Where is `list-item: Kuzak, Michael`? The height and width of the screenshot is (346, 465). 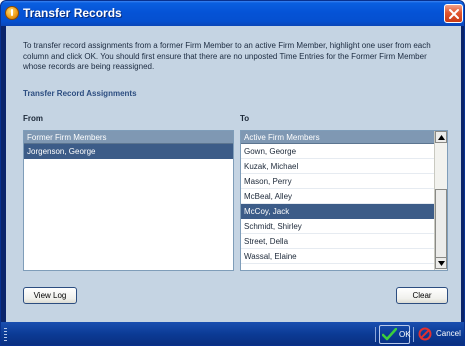 list-item: Kuzak, Michael is located at coordinates (337, 166).